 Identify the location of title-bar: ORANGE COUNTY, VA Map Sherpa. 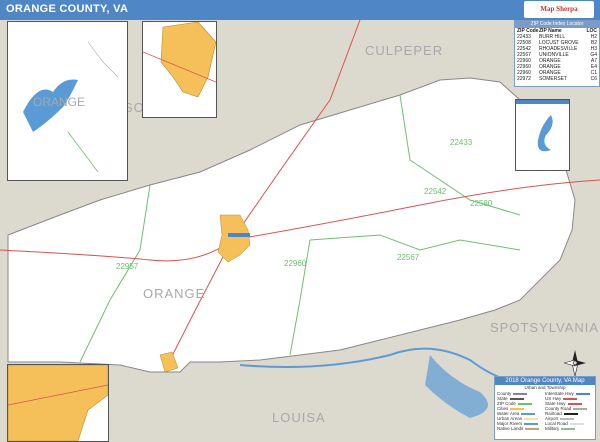
(300, 10).